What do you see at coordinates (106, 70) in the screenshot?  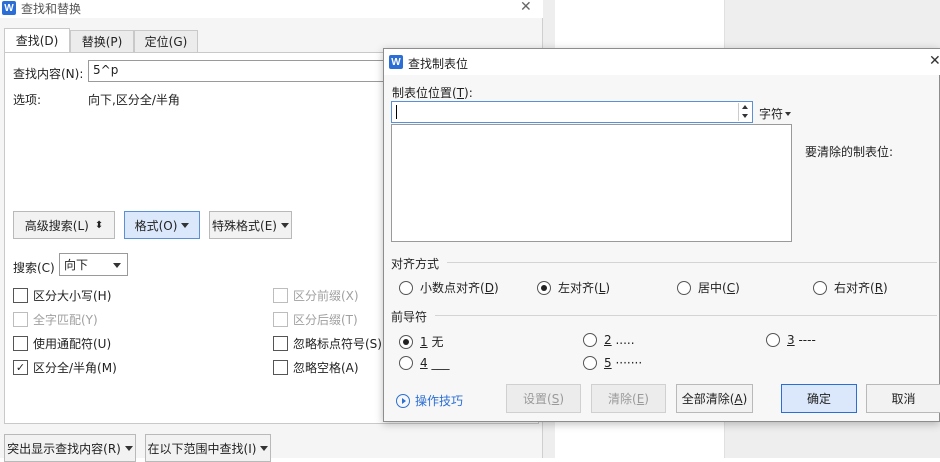 I see `find-input-value: 5^p` at bounding box center [106, 70].